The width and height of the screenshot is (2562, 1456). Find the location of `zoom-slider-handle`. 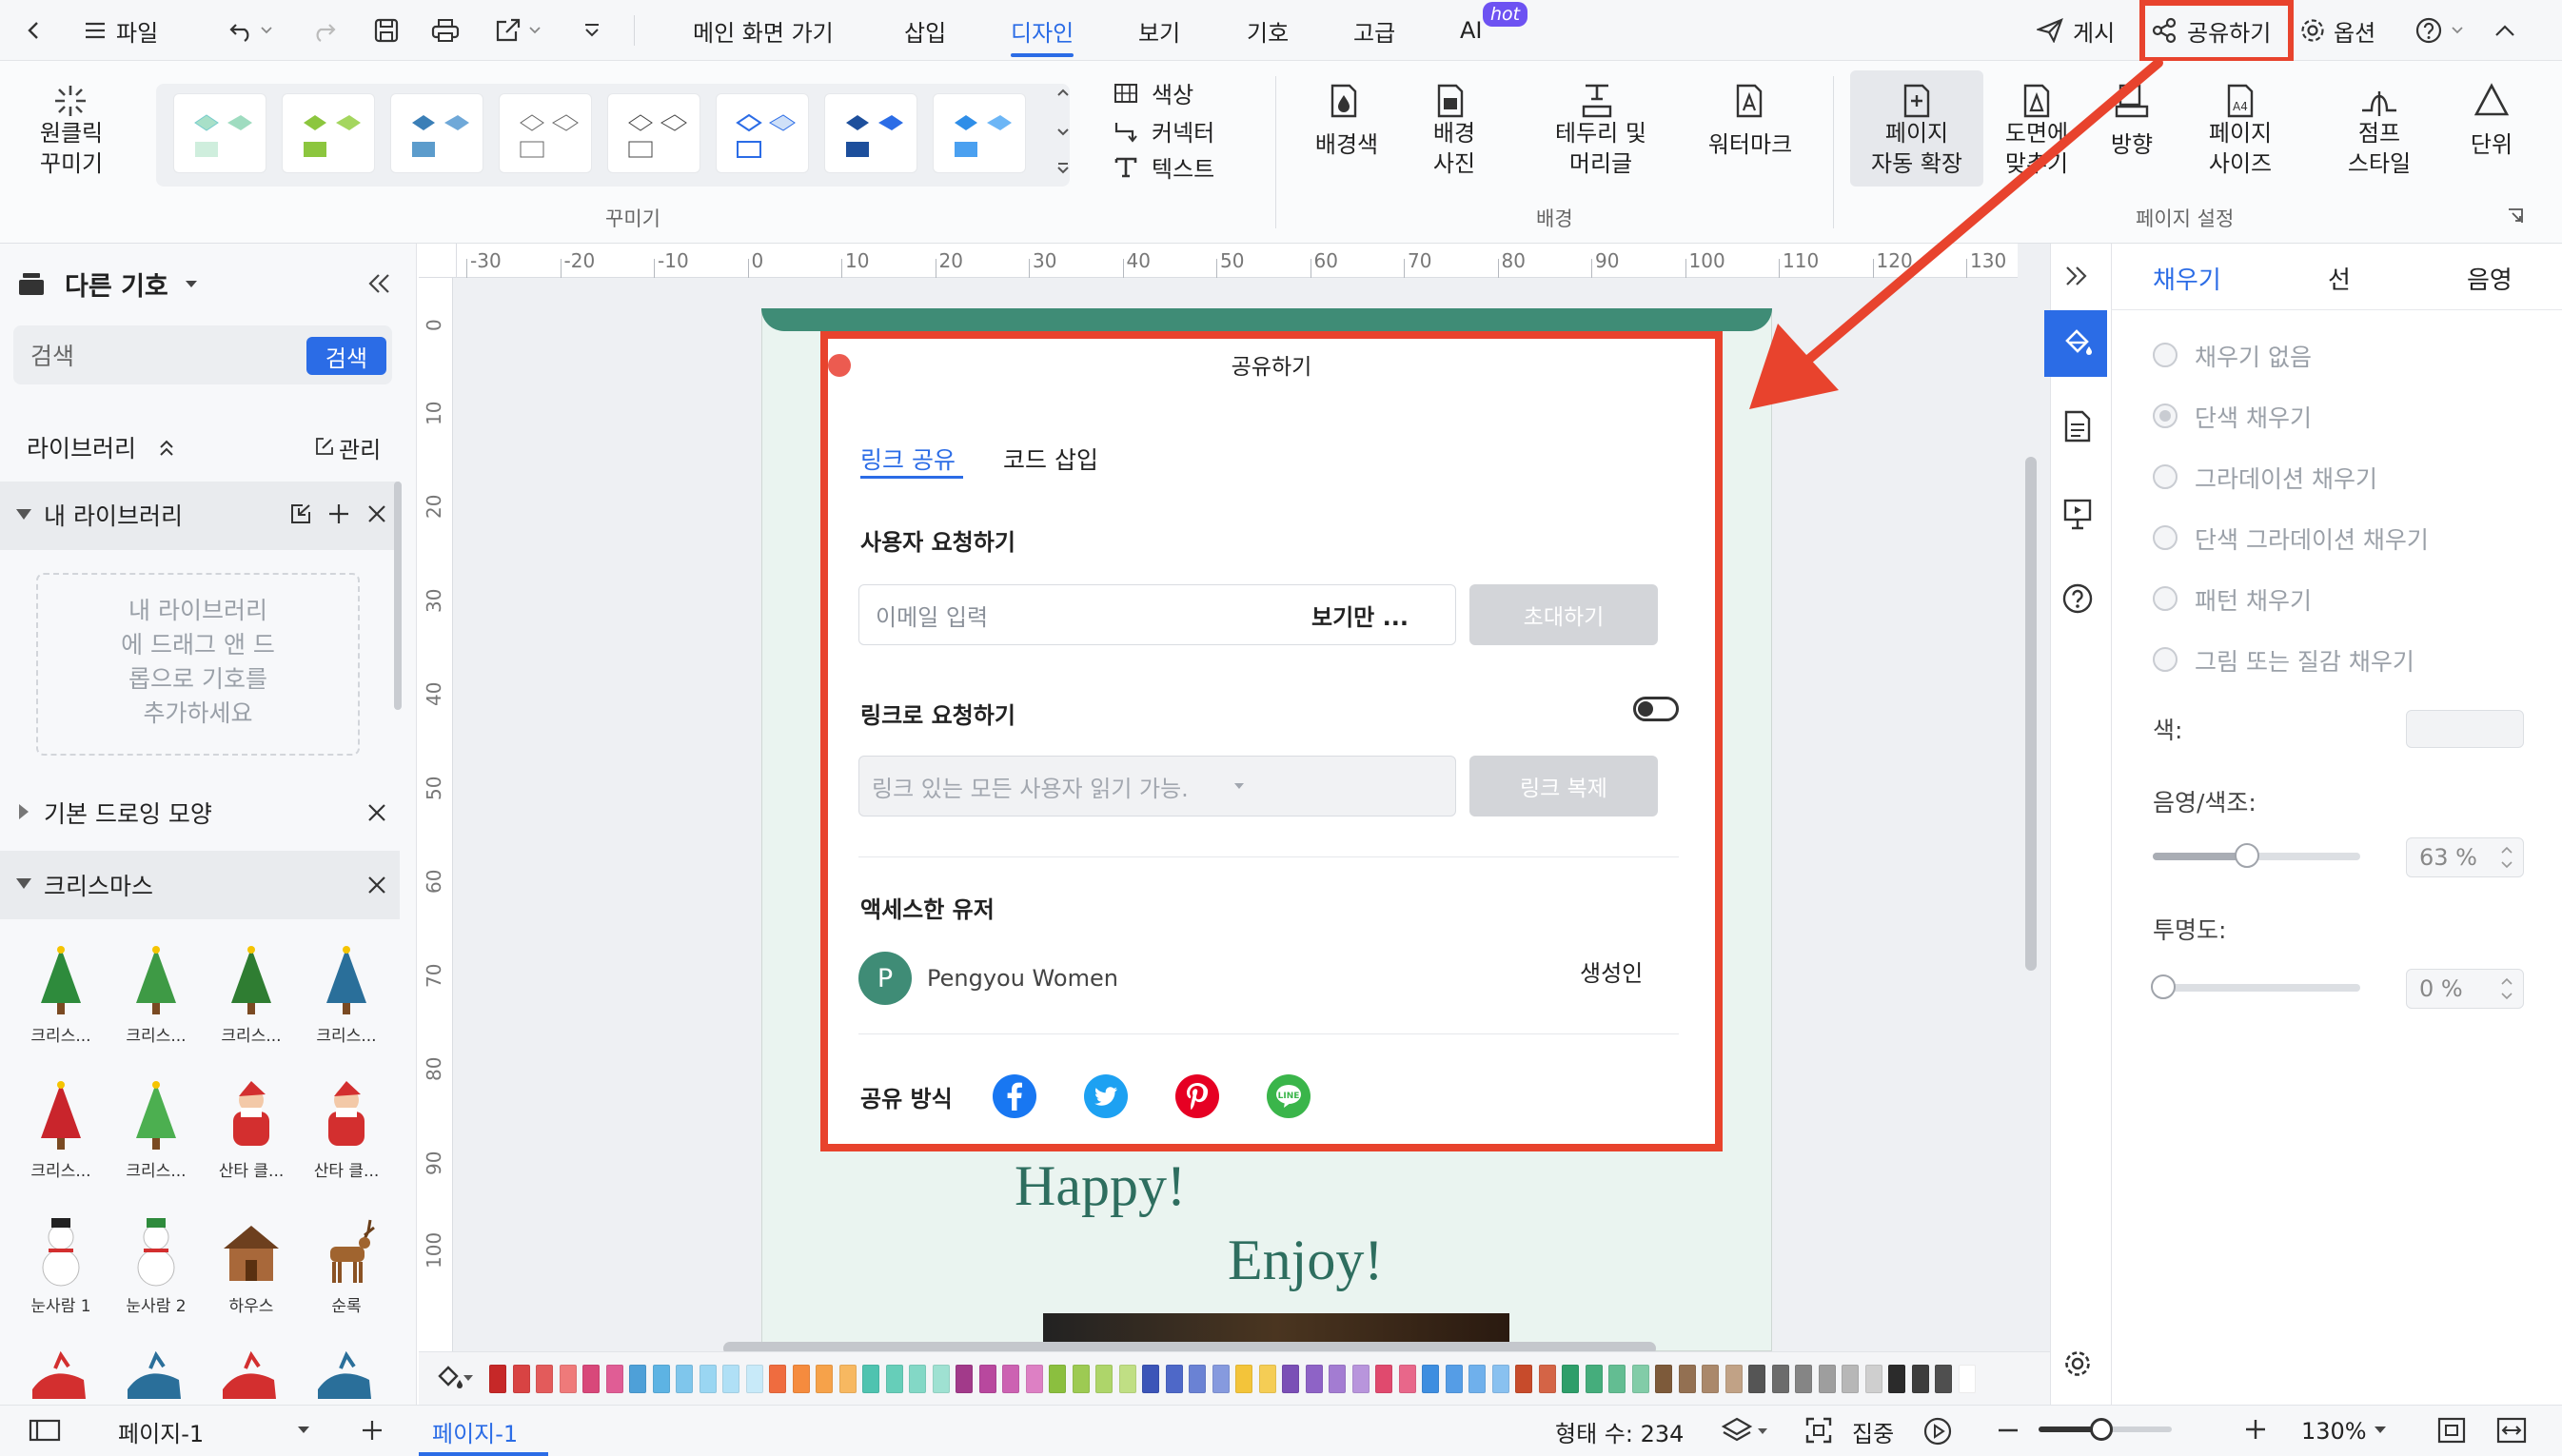

zoom-slider-handle is located at coordinates (2101, 1429).